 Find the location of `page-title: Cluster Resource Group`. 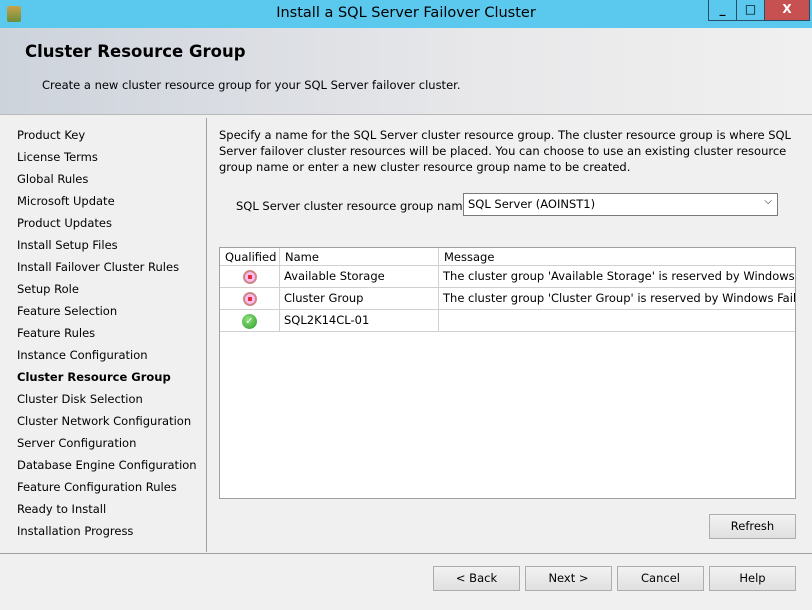

page-title: Cluster Resource Group is located at coordinates (135, 51).